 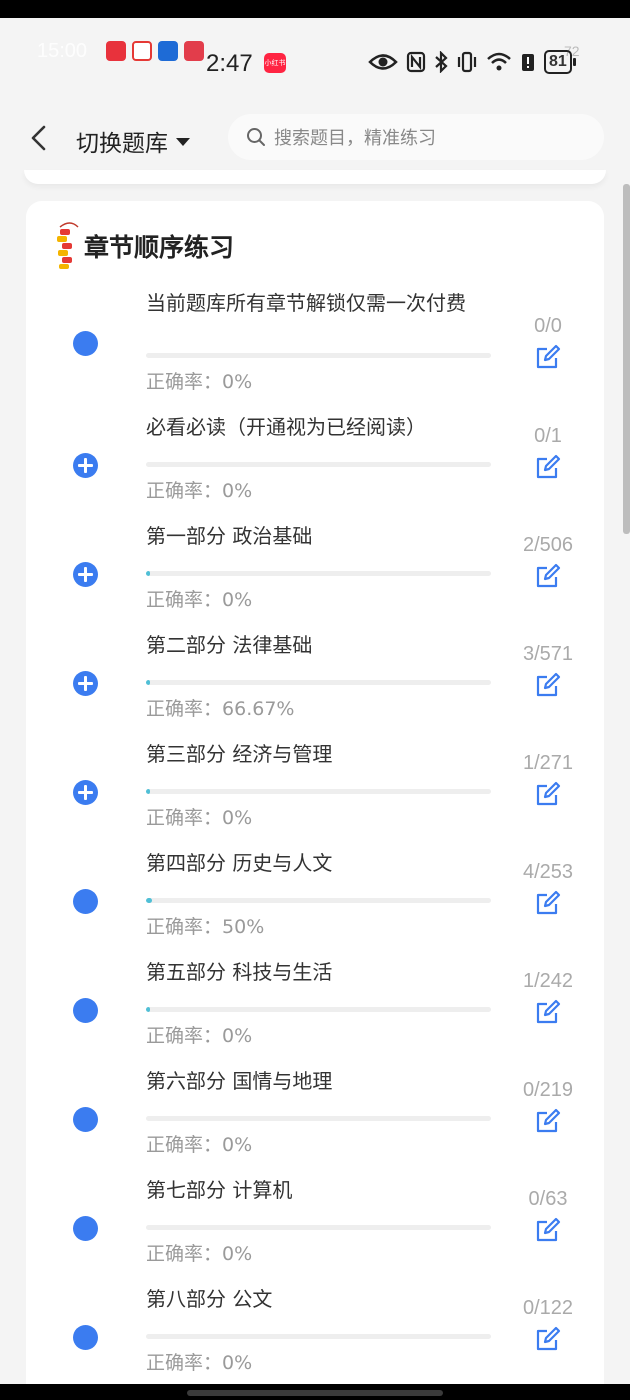 What do you see at coordinates (560, 62) in the screenshot?
I see `battery-indicator: 81` at bounding box center [560, 62].